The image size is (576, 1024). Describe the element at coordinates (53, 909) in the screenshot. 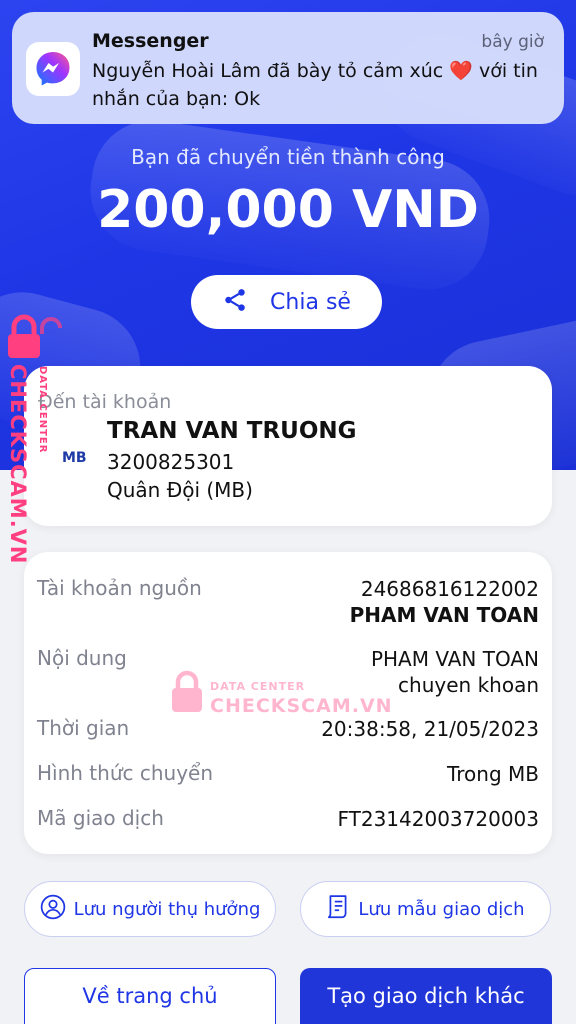

I see `user-icon` at that location.